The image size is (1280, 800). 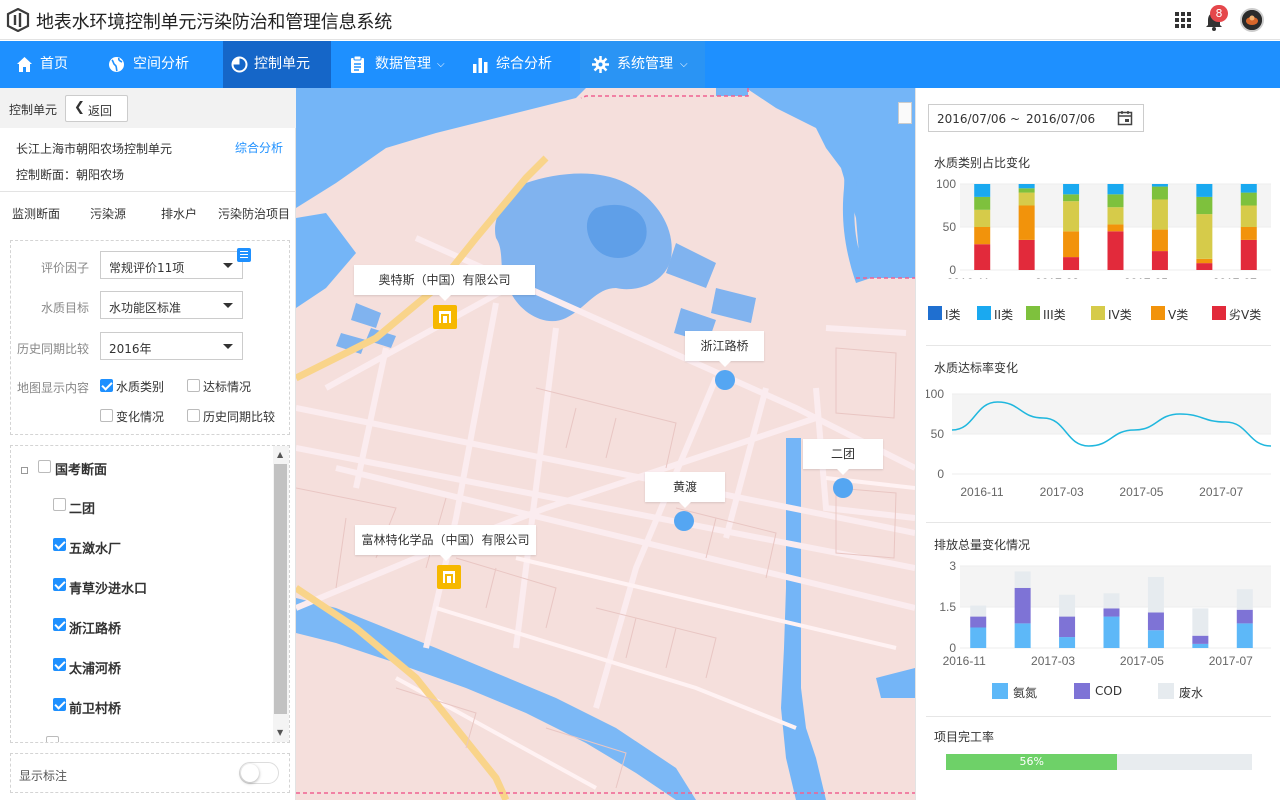 I want to click on tab-drainage-user: 排水户, so click(x=179, y=213).